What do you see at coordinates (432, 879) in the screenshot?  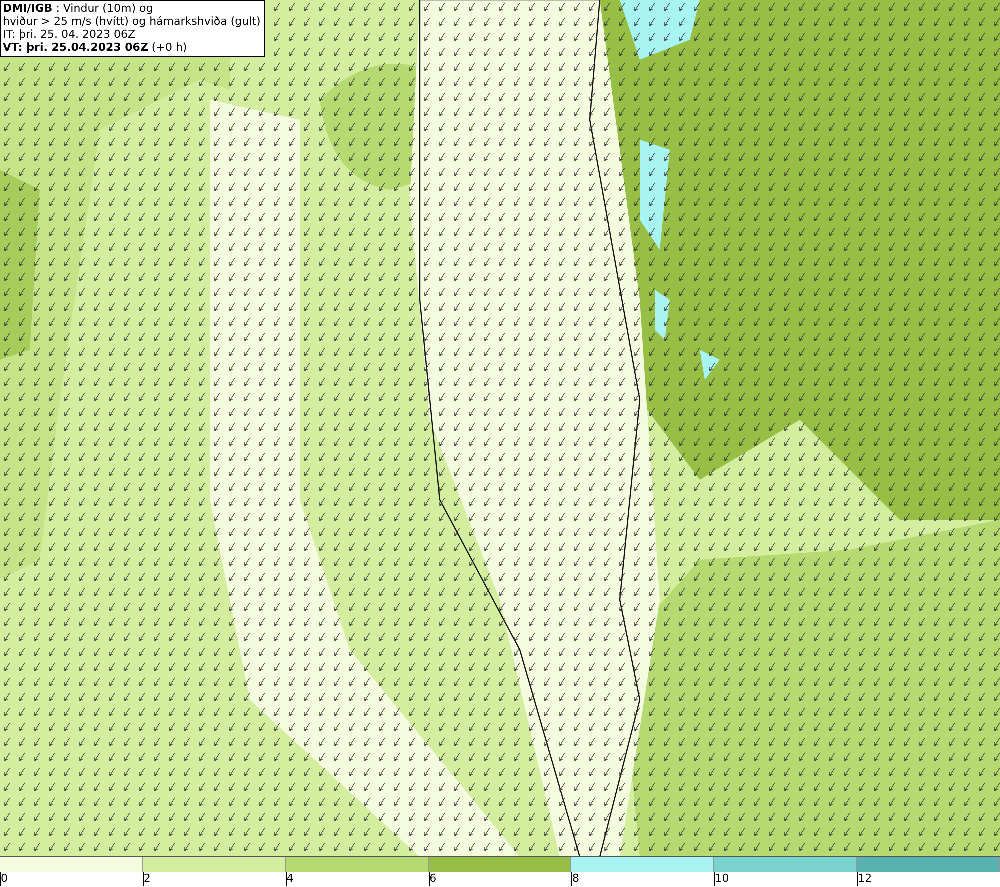 I see `legend-tick-label: 6` at bounding box center [432, 879].